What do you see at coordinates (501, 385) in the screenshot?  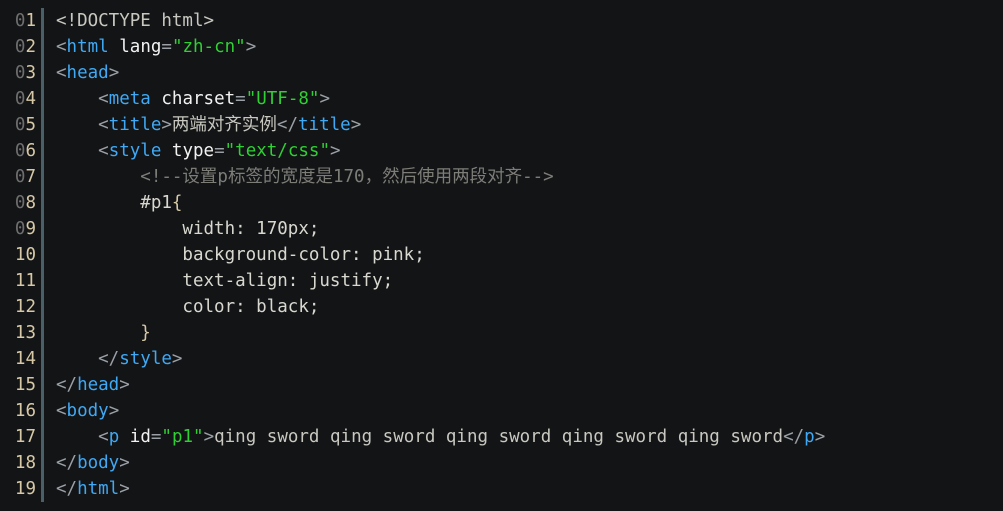 I see `code-line: 15 </head>` at bounding box center [501, 385].